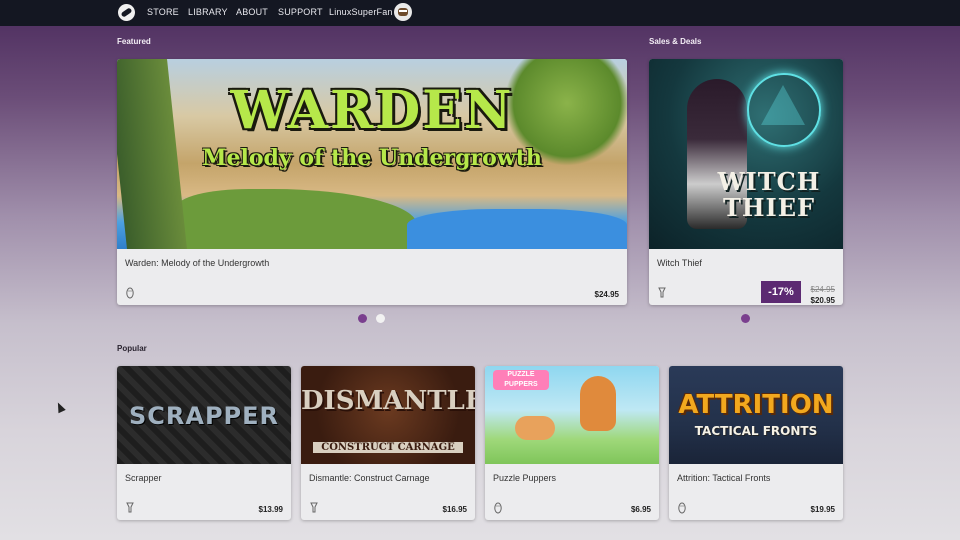 This screenshot has height=540, width=960. Describe the element at coordinates (126, 12) in the screenshot. I see `store-logo-icon` at that location.